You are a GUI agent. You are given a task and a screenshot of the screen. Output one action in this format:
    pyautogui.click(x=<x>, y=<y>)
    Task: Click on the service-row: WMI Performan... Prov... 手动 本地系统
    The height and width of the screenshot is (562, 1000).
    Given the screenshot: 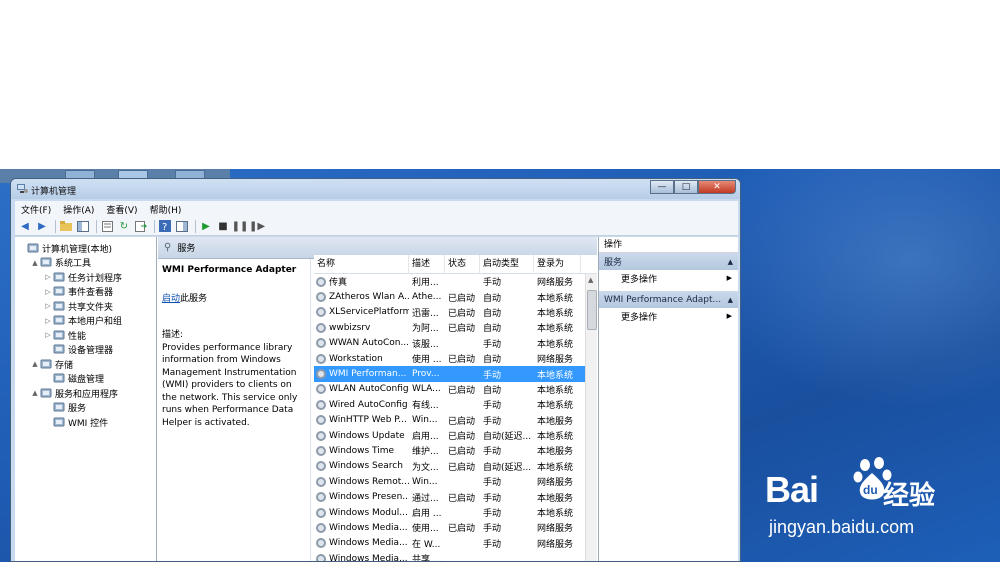 What is the action you would take?
    pyautogui.click(x=455, y=374)
    